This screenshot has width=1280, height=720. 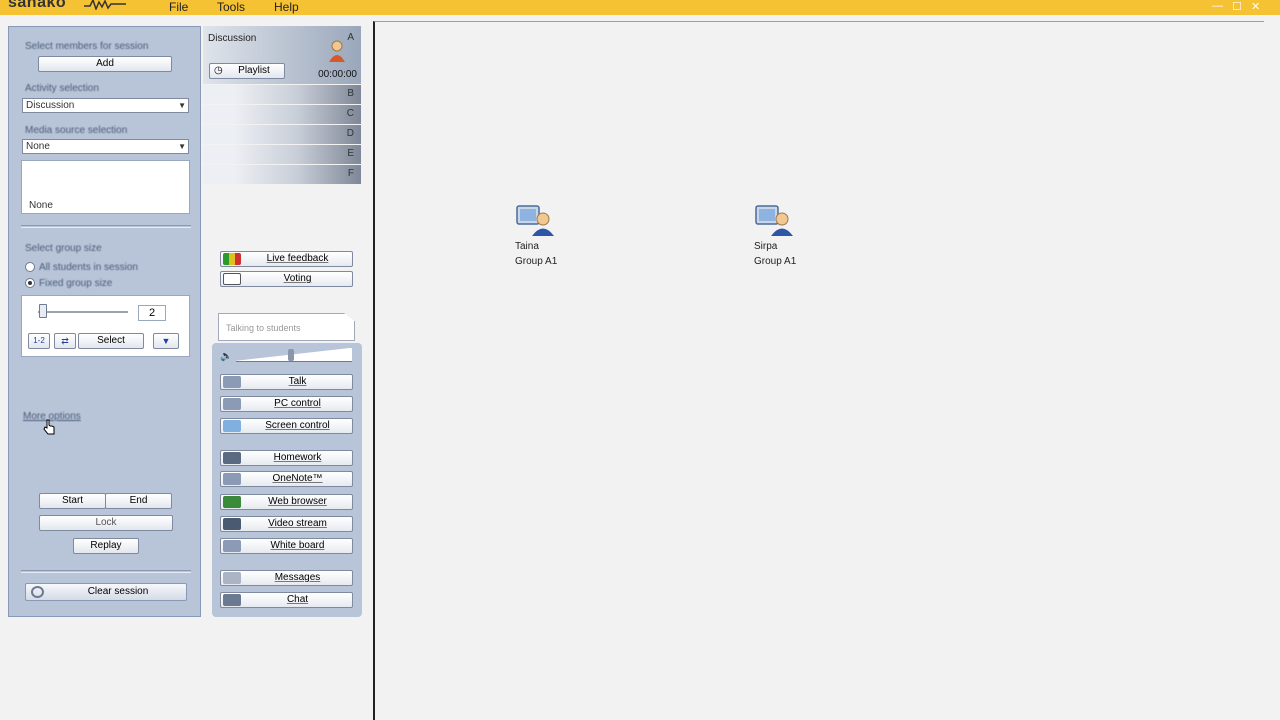 What do you see at coordinates (105, 187) in the screenshot?
I see `media-list: None` at bounding box center [105, 187].